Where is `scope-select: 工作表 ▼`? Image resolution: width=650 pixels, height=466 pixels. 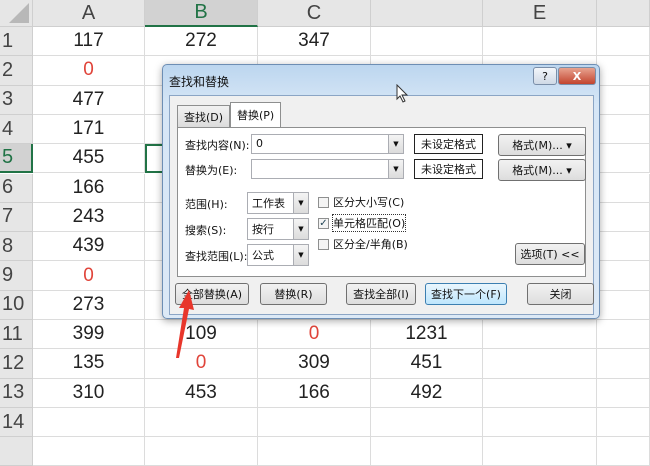
scope-select: 工作表 ▼ is located at coordinates (278, 203).